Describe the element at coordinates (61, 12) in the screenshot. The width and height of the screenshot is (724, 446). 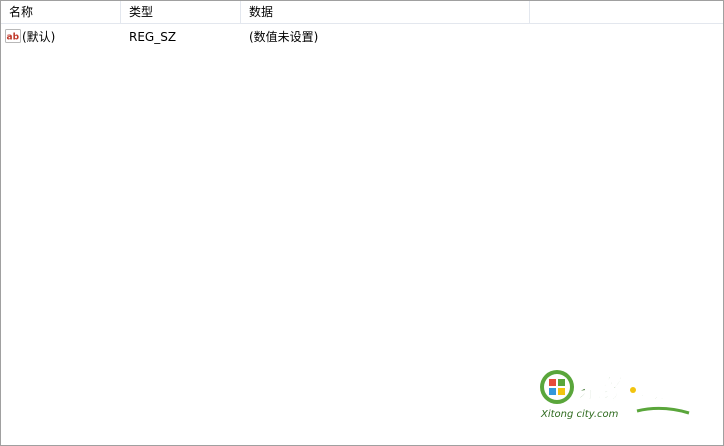
I see `column-header-name: 名称` at that location.